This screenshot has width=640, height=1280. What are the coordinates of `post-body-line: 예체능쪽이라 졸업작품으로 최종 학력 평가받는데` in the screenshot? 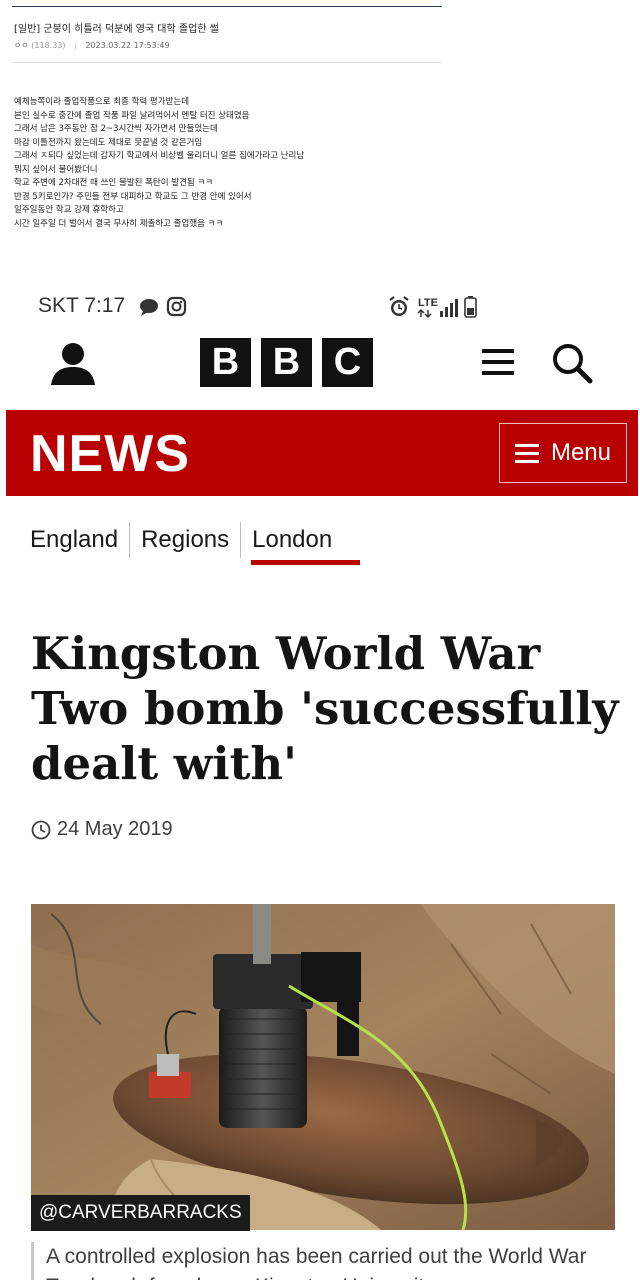 It's located at (102, 102).